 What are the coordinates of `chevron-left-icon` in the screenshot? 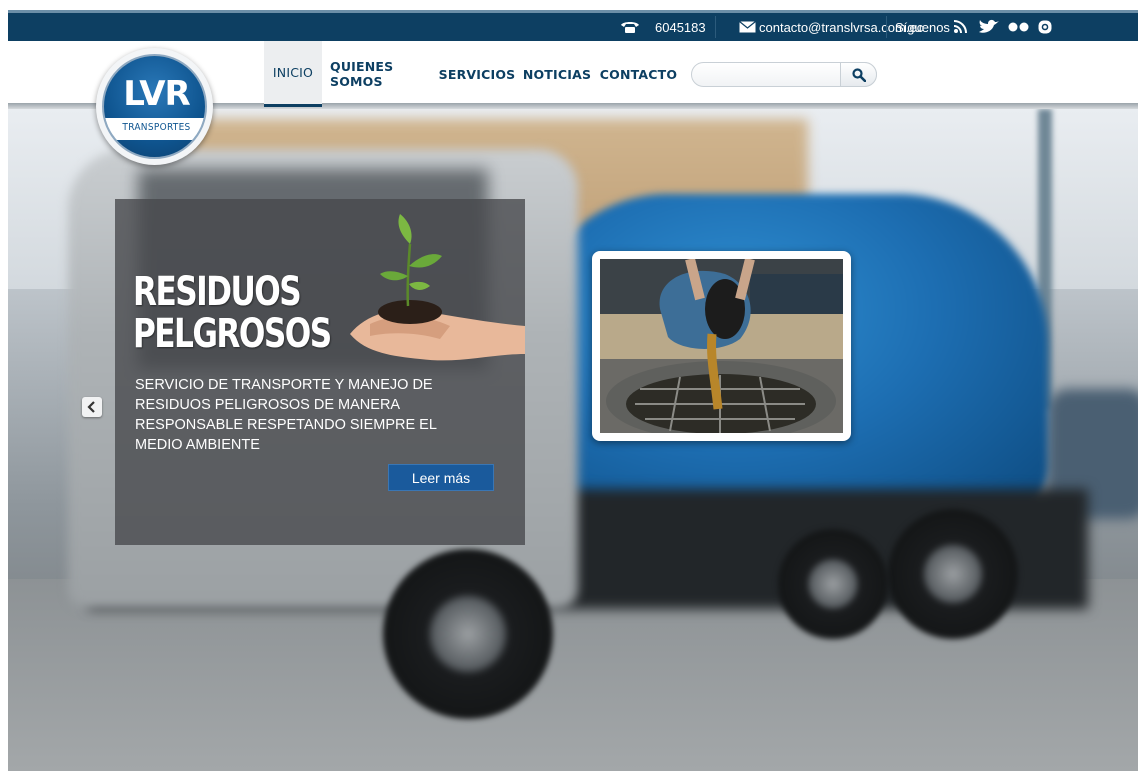 It's located at (91, 407).